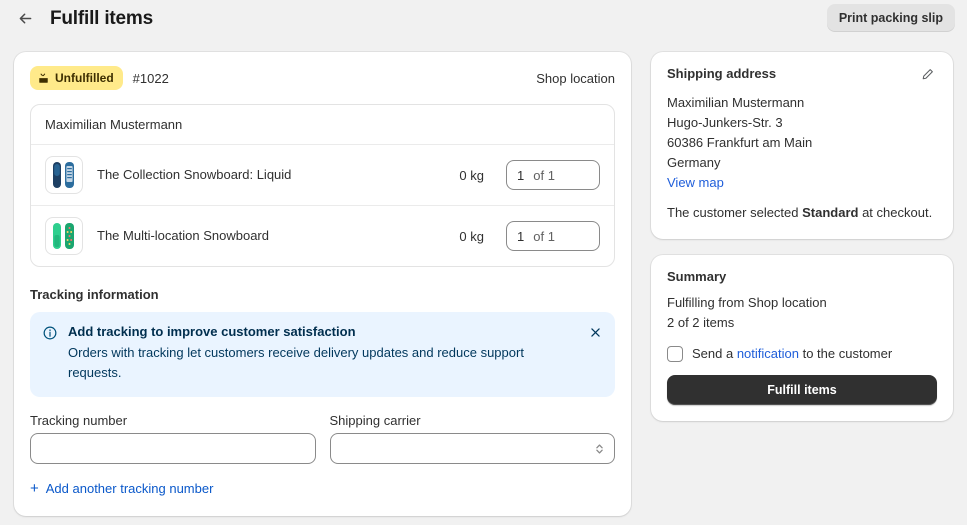 The height and width of the screenshot is (525, 967). What do you see at coordinates (802, 276) in the screenshot?
I see `summary-header: Summary` at bounding box center [802, 276].